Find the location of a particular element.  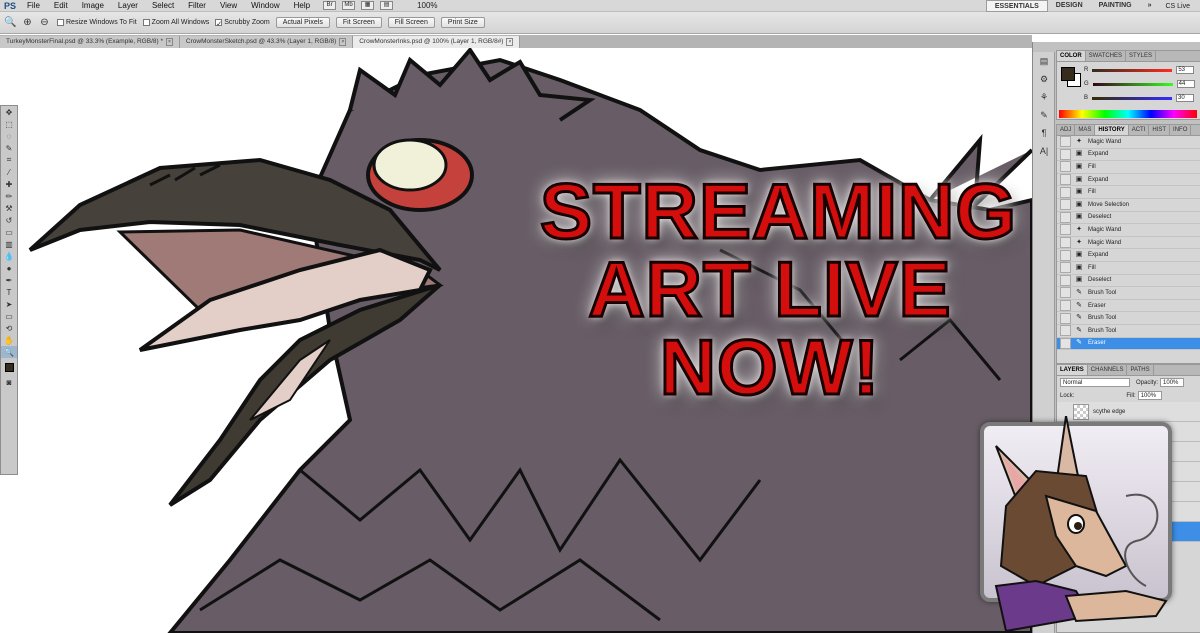

healing-brush-tool-icon: ✚ is located at coordinates (9, 184).